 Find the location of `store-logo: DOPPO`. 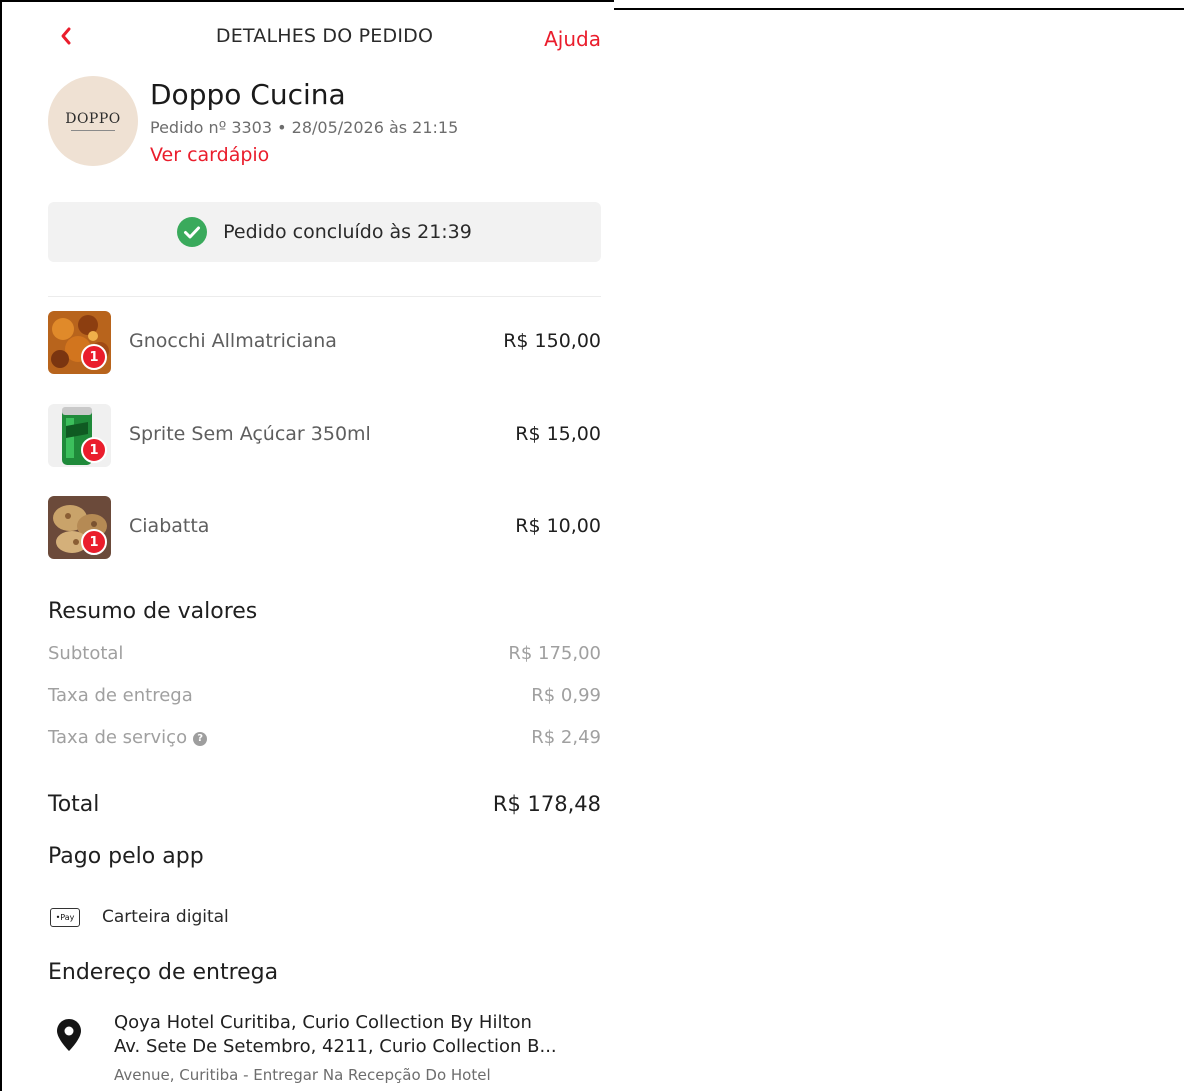

store-logo: DOPPO is located at coordinates (93, 121).